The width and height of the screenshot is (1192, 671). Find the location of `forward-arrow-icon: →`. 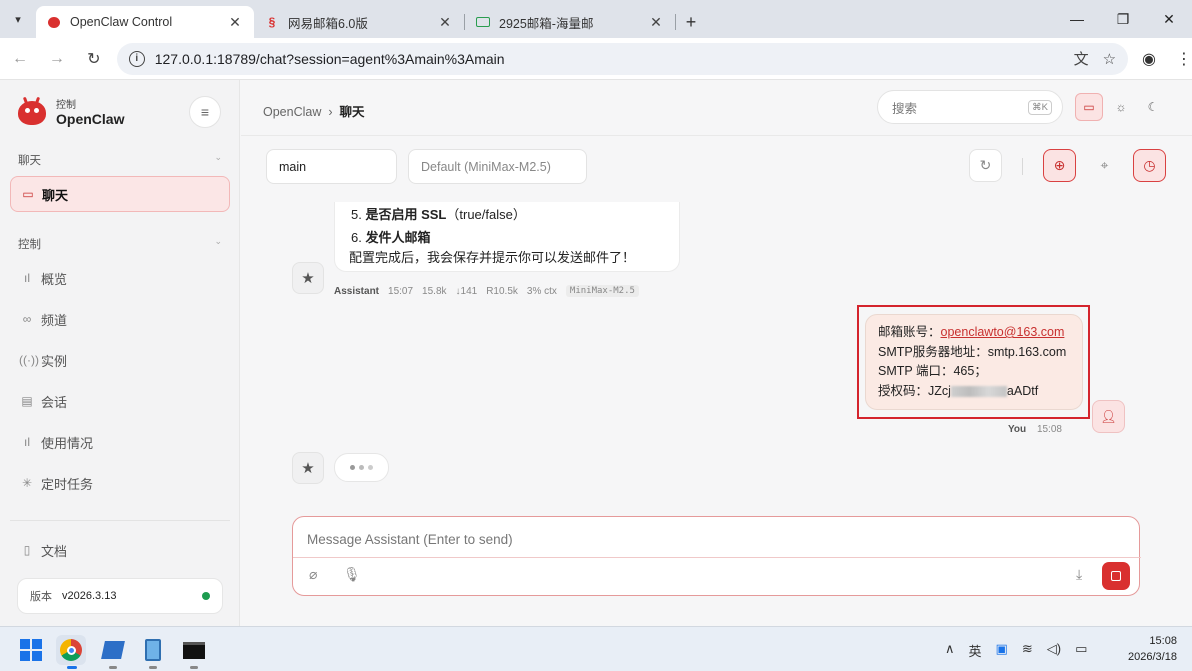

forward-arrow-icon: → is located at coordinates (57, 59).